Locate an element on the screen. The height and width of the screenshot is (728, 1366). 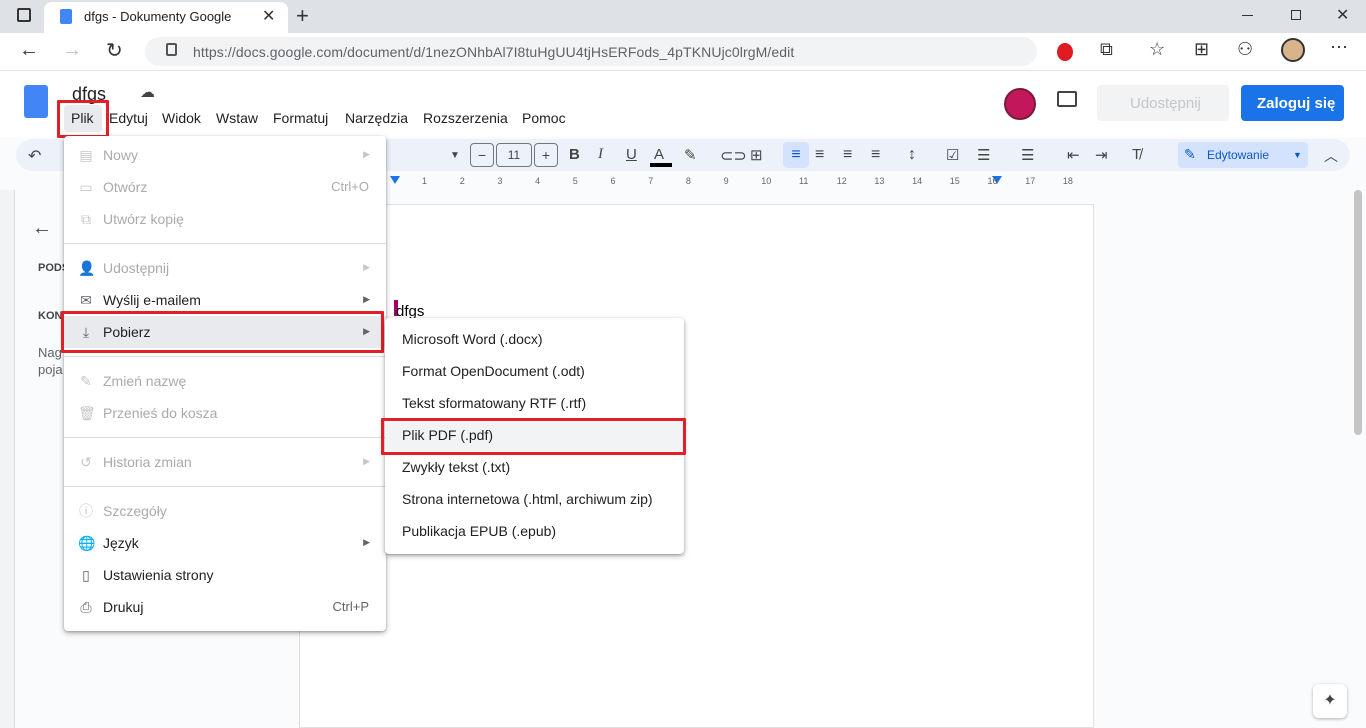
extensions-icon: ⧉ is located at coordinates (1106, 49).